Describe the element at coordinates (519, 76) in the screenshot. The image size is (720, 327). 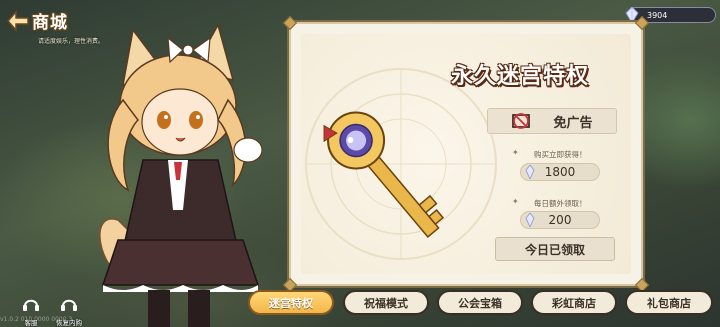
I see `product-title: 永久迷宫特权` at that location.